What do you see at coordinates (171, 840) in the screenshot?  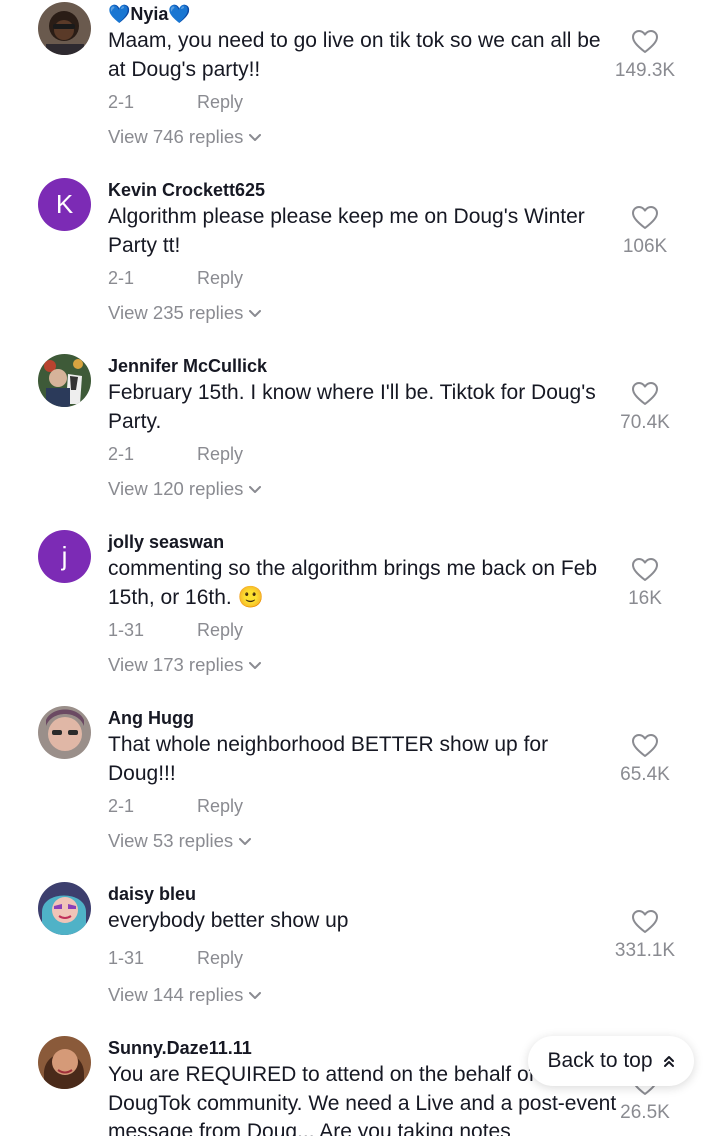 I see `view-replies-label: View 53 replies` at bounding box center [171, 840].